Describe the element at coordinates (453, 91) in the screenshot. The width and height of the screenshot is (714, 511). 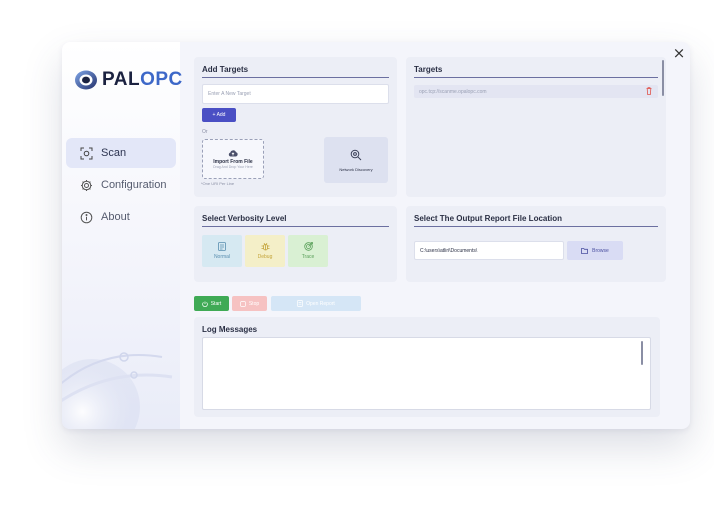
I see `target-url: opc.tcp://scanme.opalopc.com` at that location.